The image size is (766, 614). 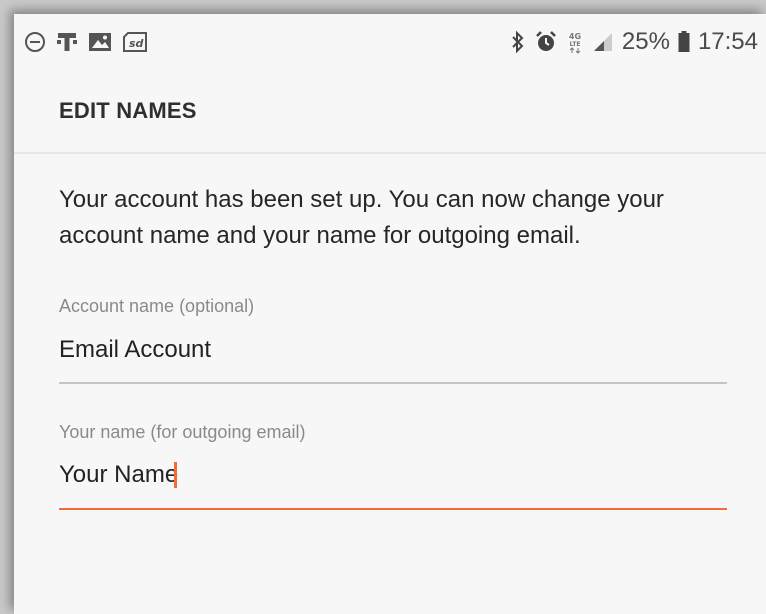 I want to click on battery-percentage: 25%, so click(x=645, y=41).